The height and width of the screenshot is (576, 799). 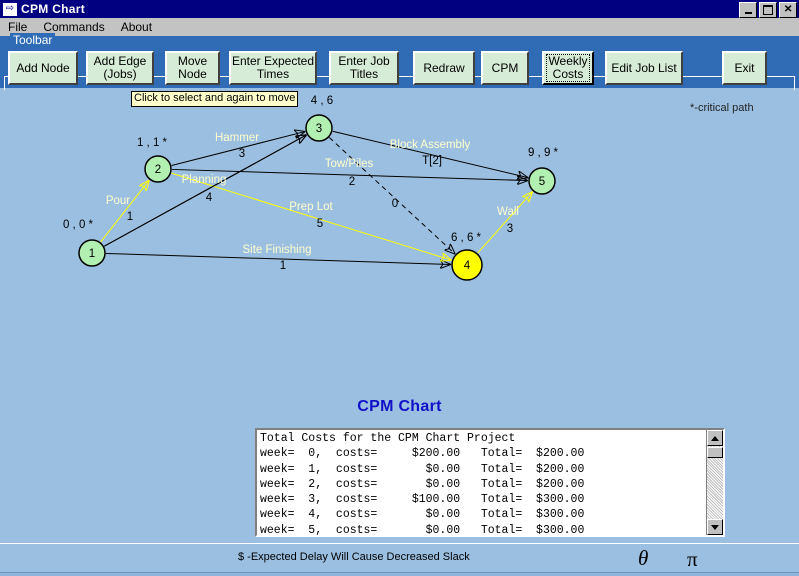 What do you see at coordinates (399, 574) in the screenshot?
I see `window-bottom-edge` at bounding box center [399, 574].